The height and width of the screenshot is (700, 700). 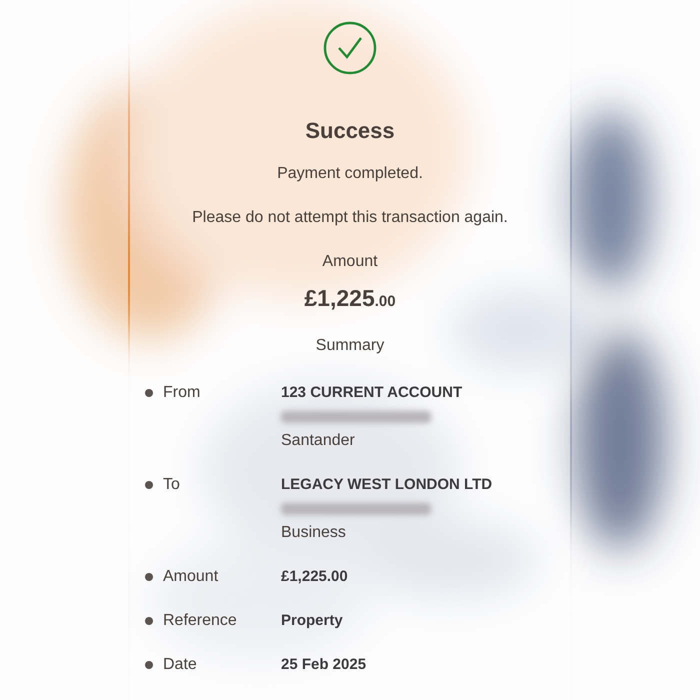 I want to click on summary-heading: Summary, so click(x=350, y=346).